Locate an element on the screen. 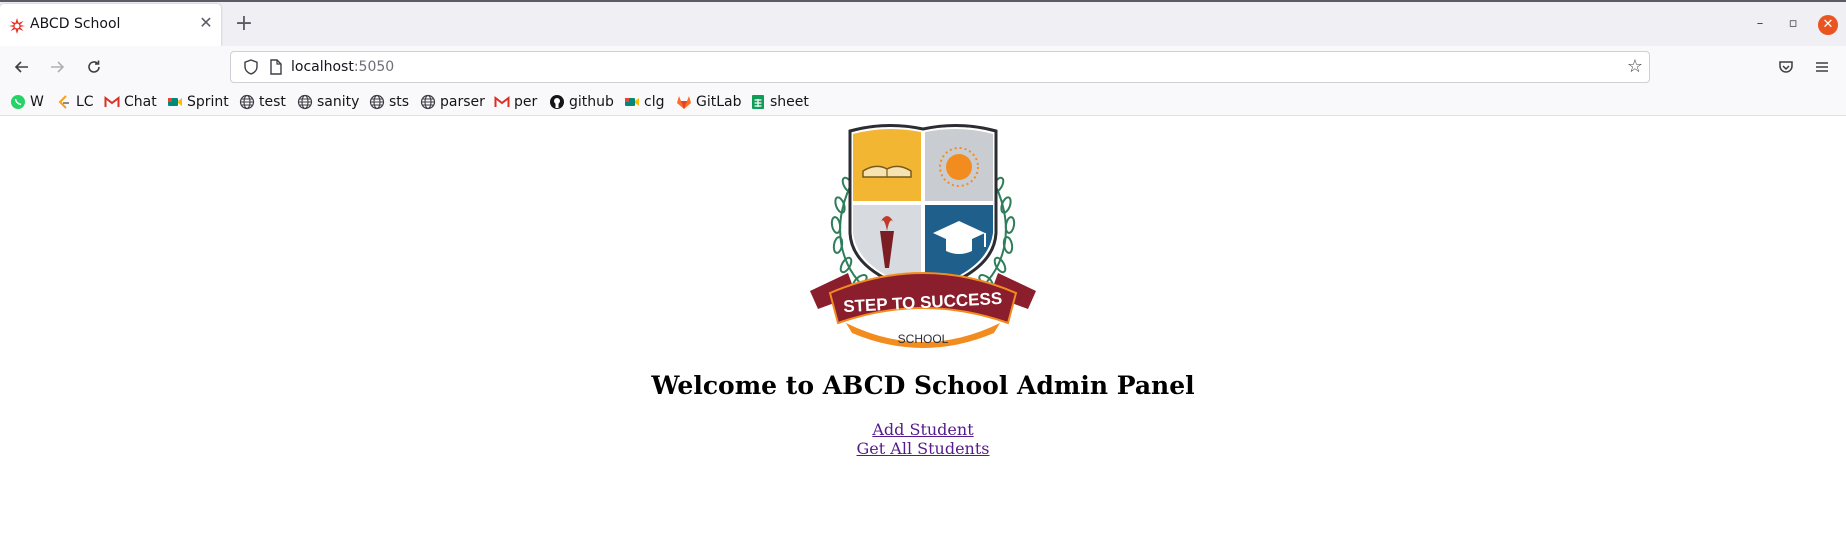 The image size is (1846, 552). menu-button is located at coordinates (1822, 67).